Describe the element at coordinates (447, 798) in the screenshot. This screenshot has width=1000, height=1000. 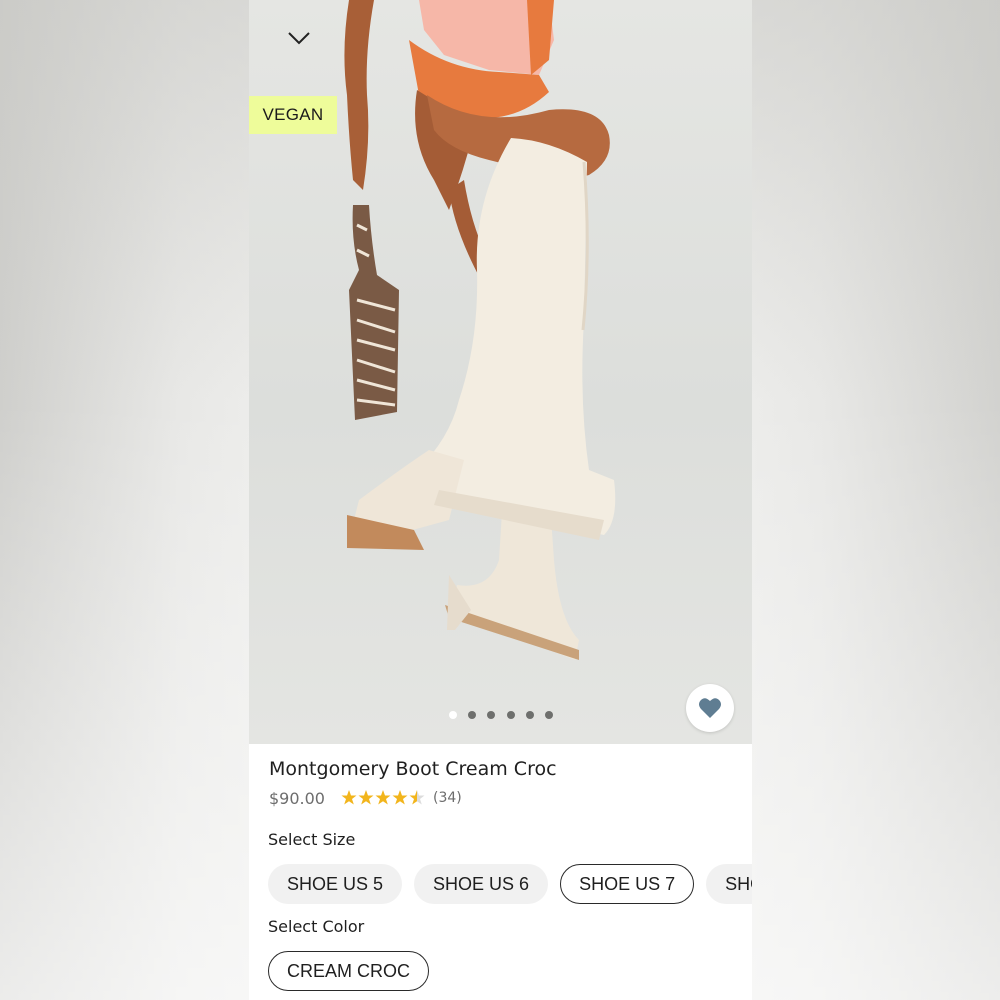
I see `review-count: (34)` at that location.